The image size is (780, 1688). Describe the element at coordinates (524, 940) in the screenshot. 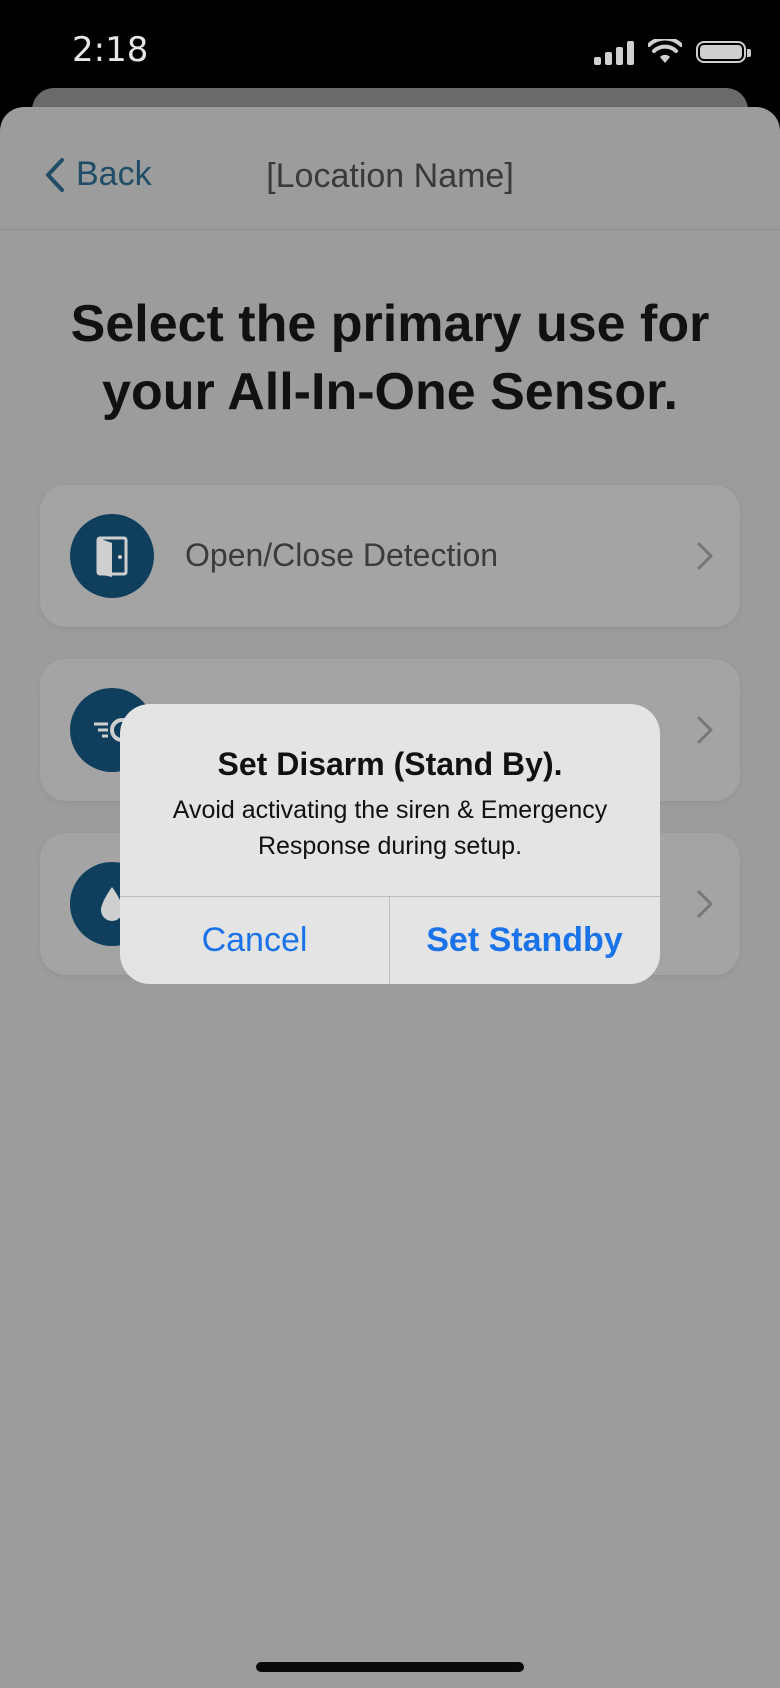

I see `set-standby-button: Set Standby` at that location.